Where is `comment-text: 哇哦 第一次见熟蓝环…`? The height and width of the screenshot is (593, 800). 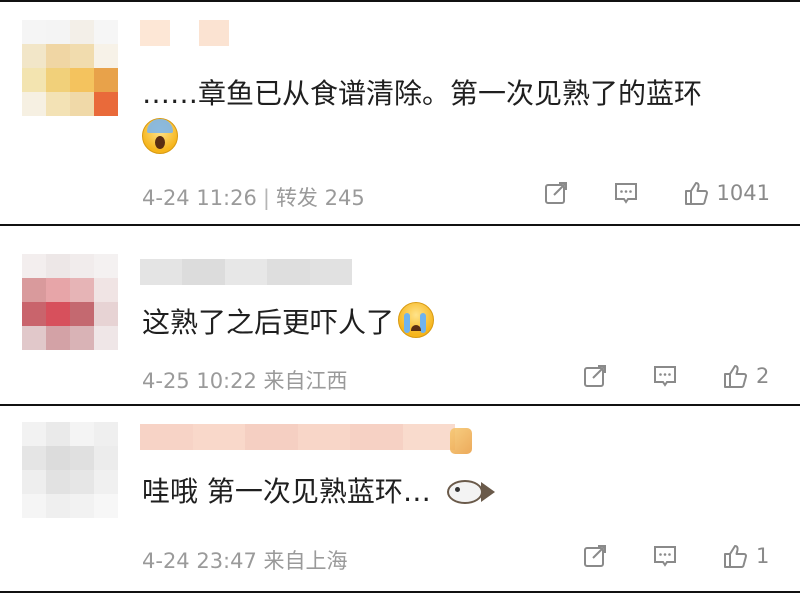
comment-text: 哇哦 第一次见熟蓝环… is located at coordinates (319, 492).